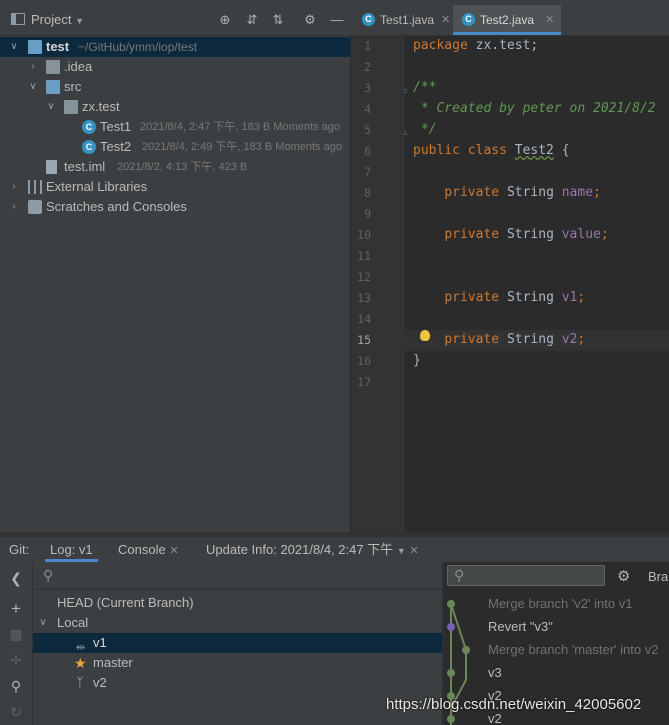 Image resolution: width=669 pixels, height=725 pixels. I want to click on code-line-1: package zx.test;, so click(475, 45).